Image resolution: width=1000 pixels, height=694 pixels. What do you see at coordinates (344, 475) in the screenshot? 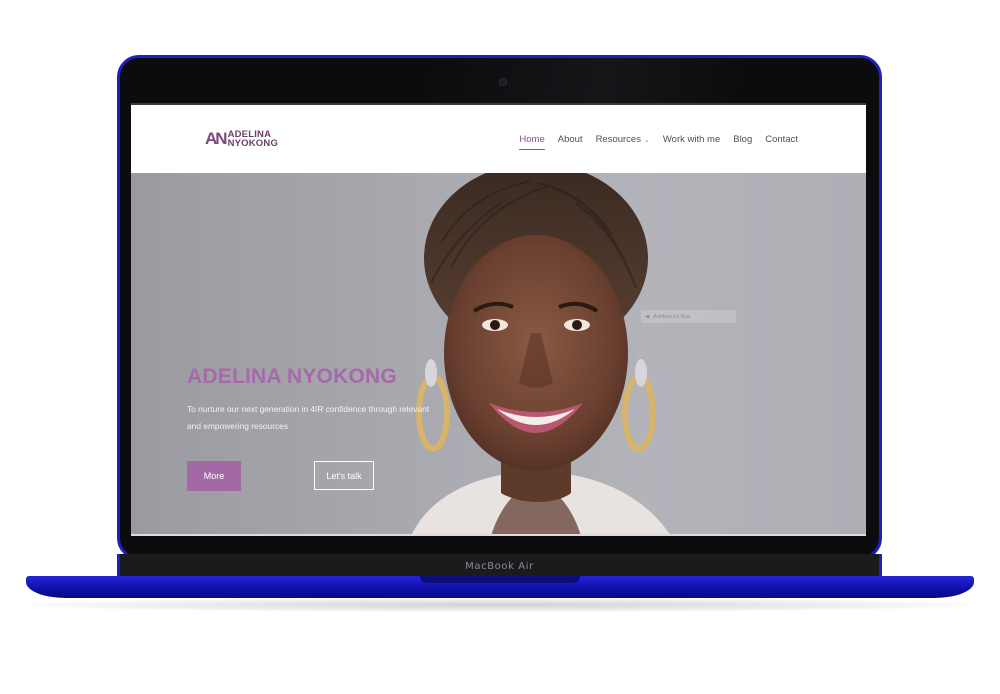
I see `lets-talk-button: Let's talk` at bounding box center [344, 475].